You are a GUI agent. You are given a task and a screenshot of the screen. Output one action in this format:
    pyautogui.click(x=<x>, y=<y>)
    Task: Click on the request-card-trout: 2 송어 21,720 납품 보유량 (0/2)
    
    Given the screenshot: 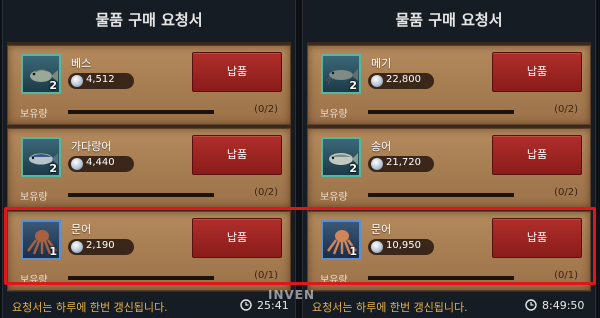 What is the action you would take?
    pyautogui.click(x=449, y=168)
    